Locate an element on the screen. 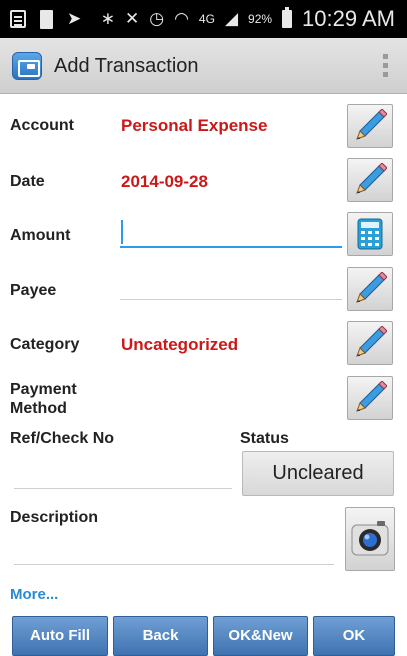  edit-account-button is located at coordinates (370, 126).